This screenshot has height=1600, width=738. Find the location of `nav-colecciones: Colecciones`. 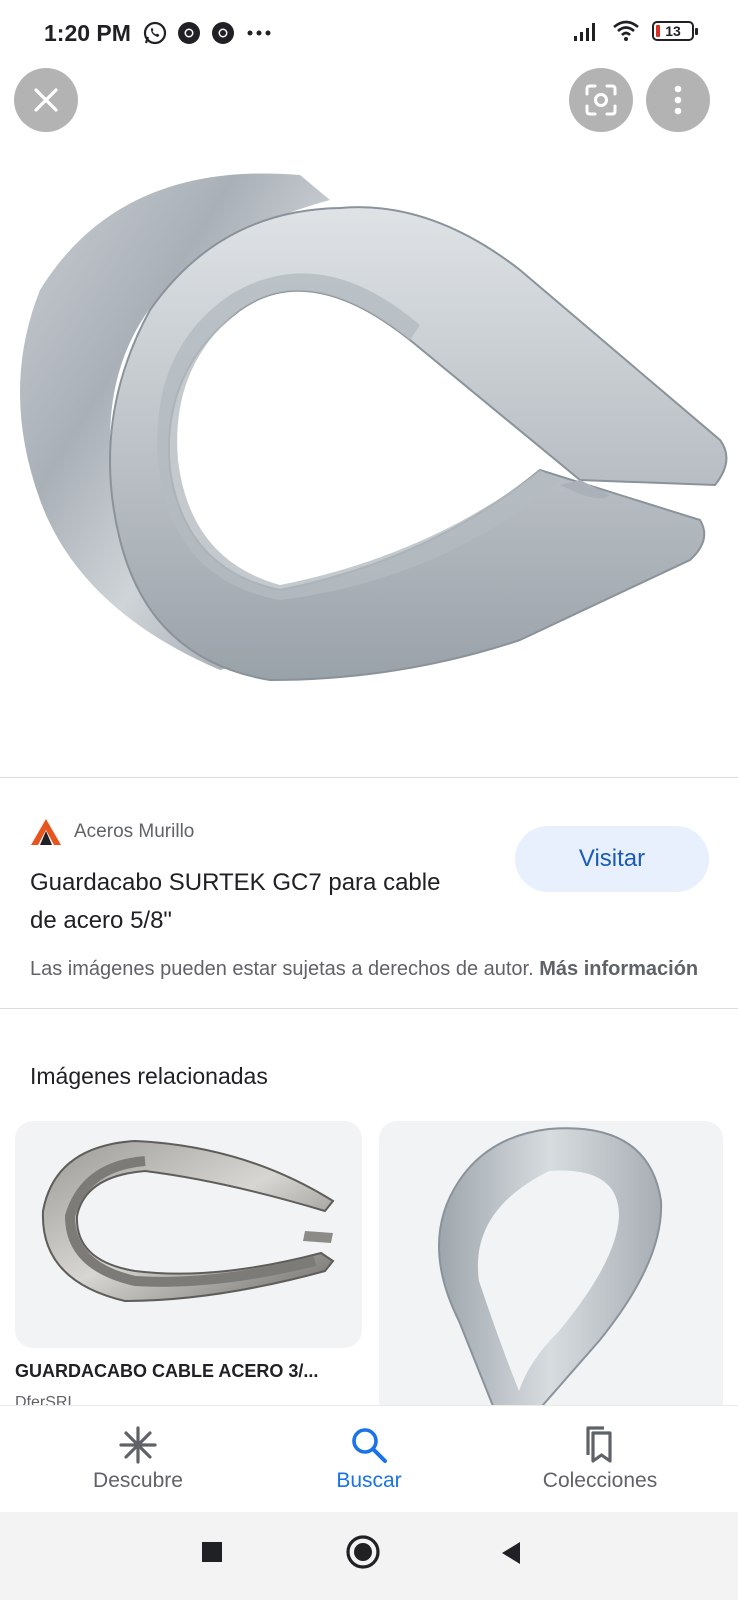

nav-colecciones: Colecciones is located at coordinates (600, 1459).